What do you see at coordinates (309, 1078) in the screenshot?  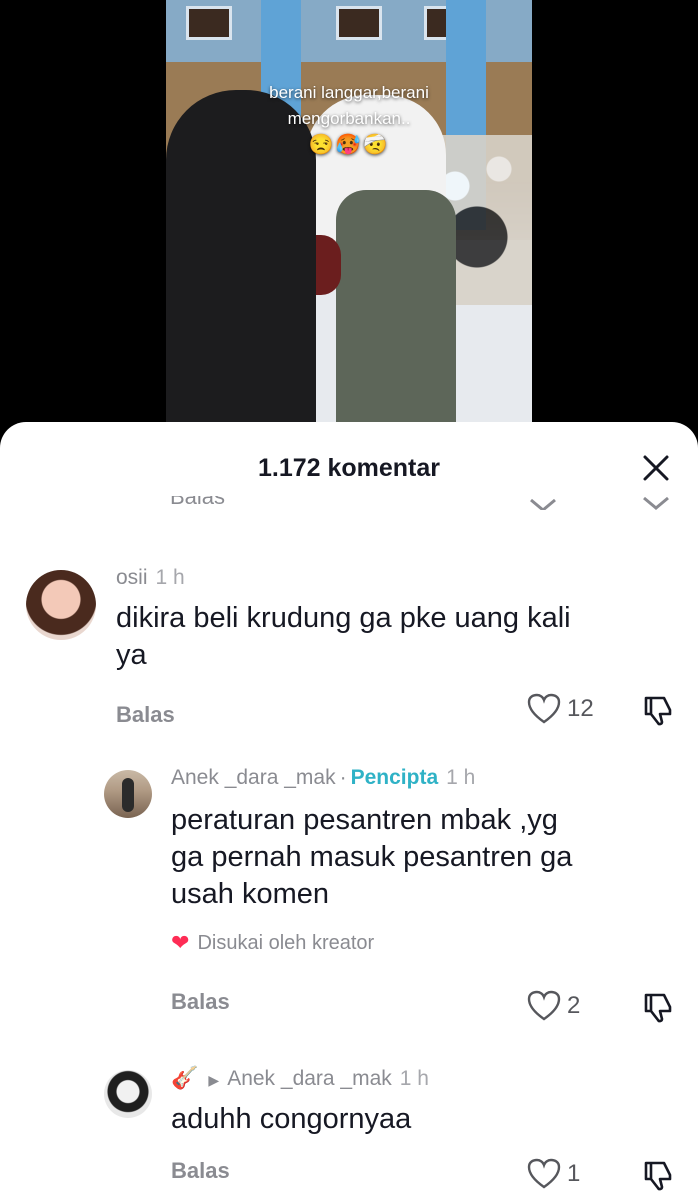 I see `replying-to-username: Anek _dara _mak` at bounding box center [309, 1078].